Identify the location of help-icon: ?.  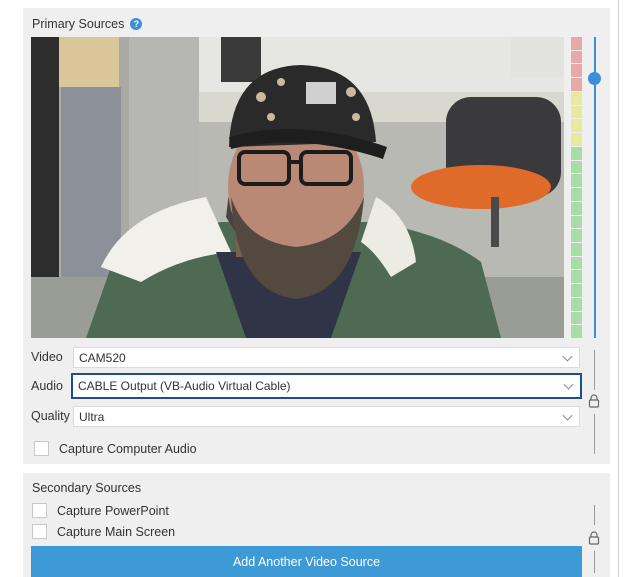
(136, 24).